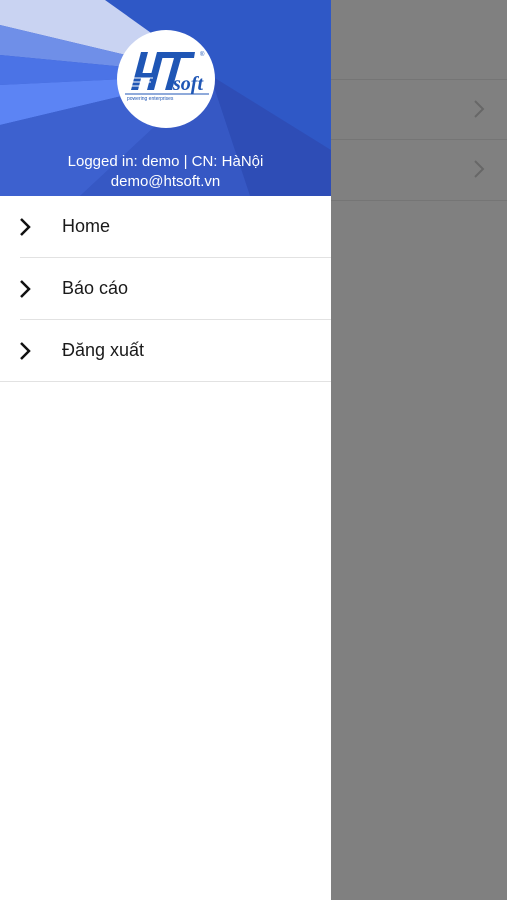 The image size is (507, 900). Describe the element at coordinates (150, 99) in the screenshot. I see `logo-tagline: powering enterprises` at that location.